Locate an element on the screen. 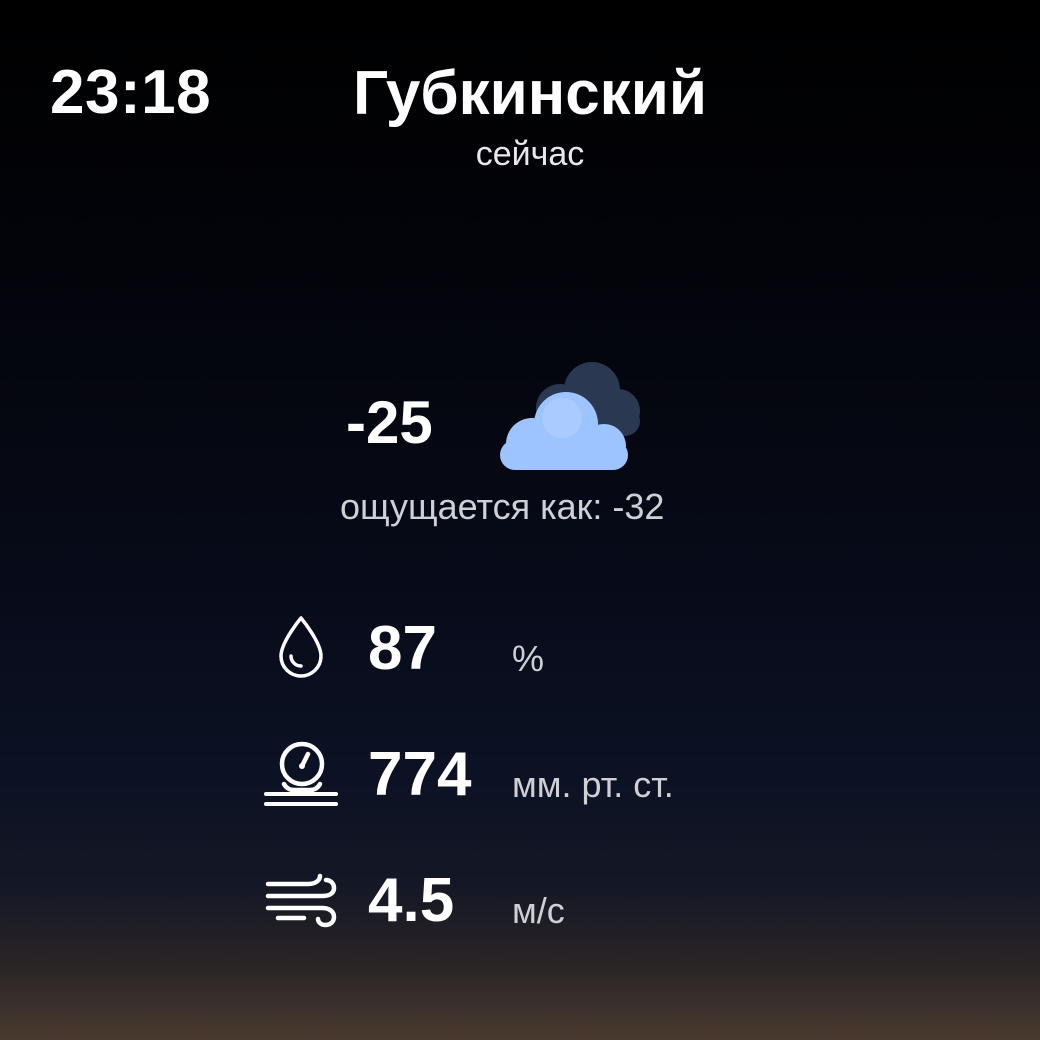  period-label: сейчас is located at coordinates (530, 154).